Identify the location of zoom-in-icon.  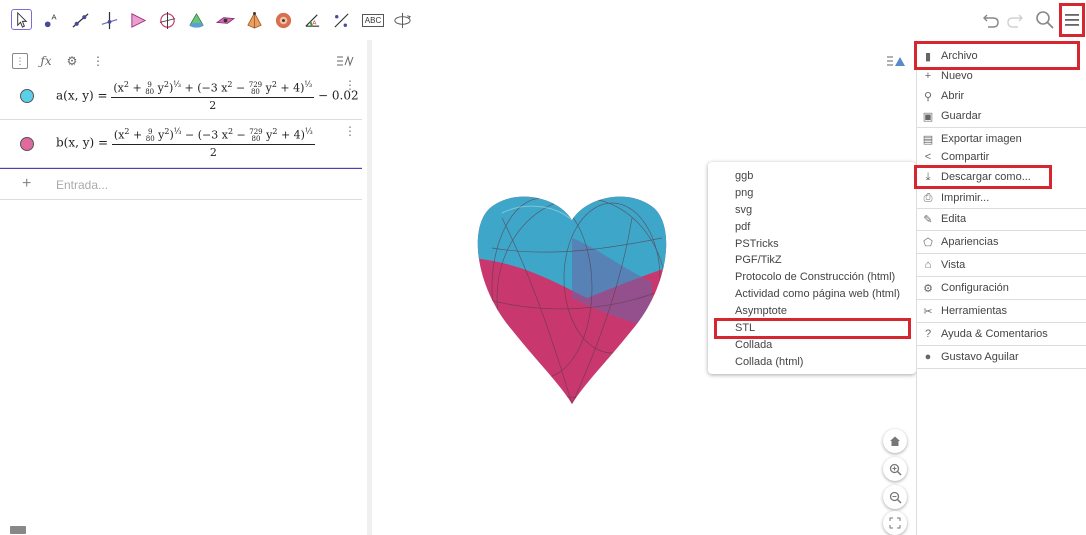
(895, 469).